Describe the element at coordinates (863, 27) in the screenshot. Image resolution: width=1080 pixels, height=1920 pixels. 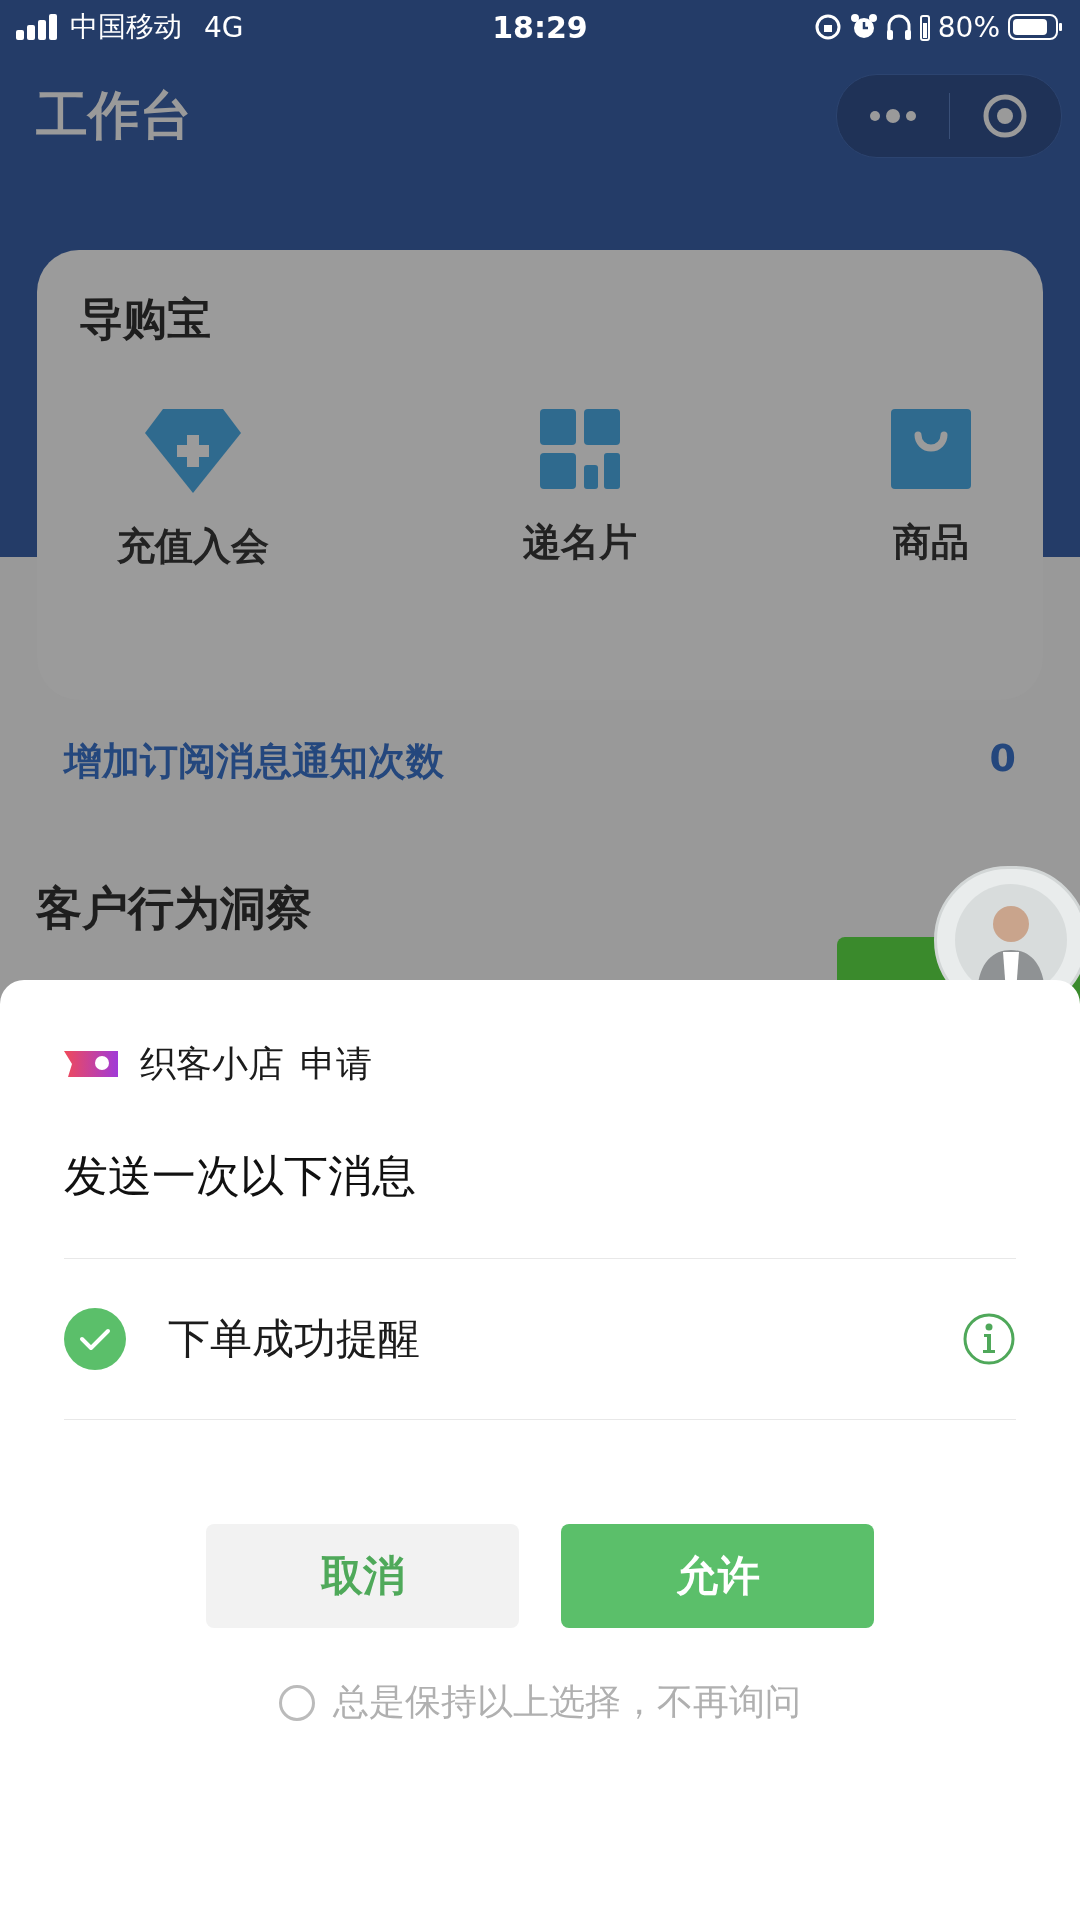
I see `alarm-icon` at that location.